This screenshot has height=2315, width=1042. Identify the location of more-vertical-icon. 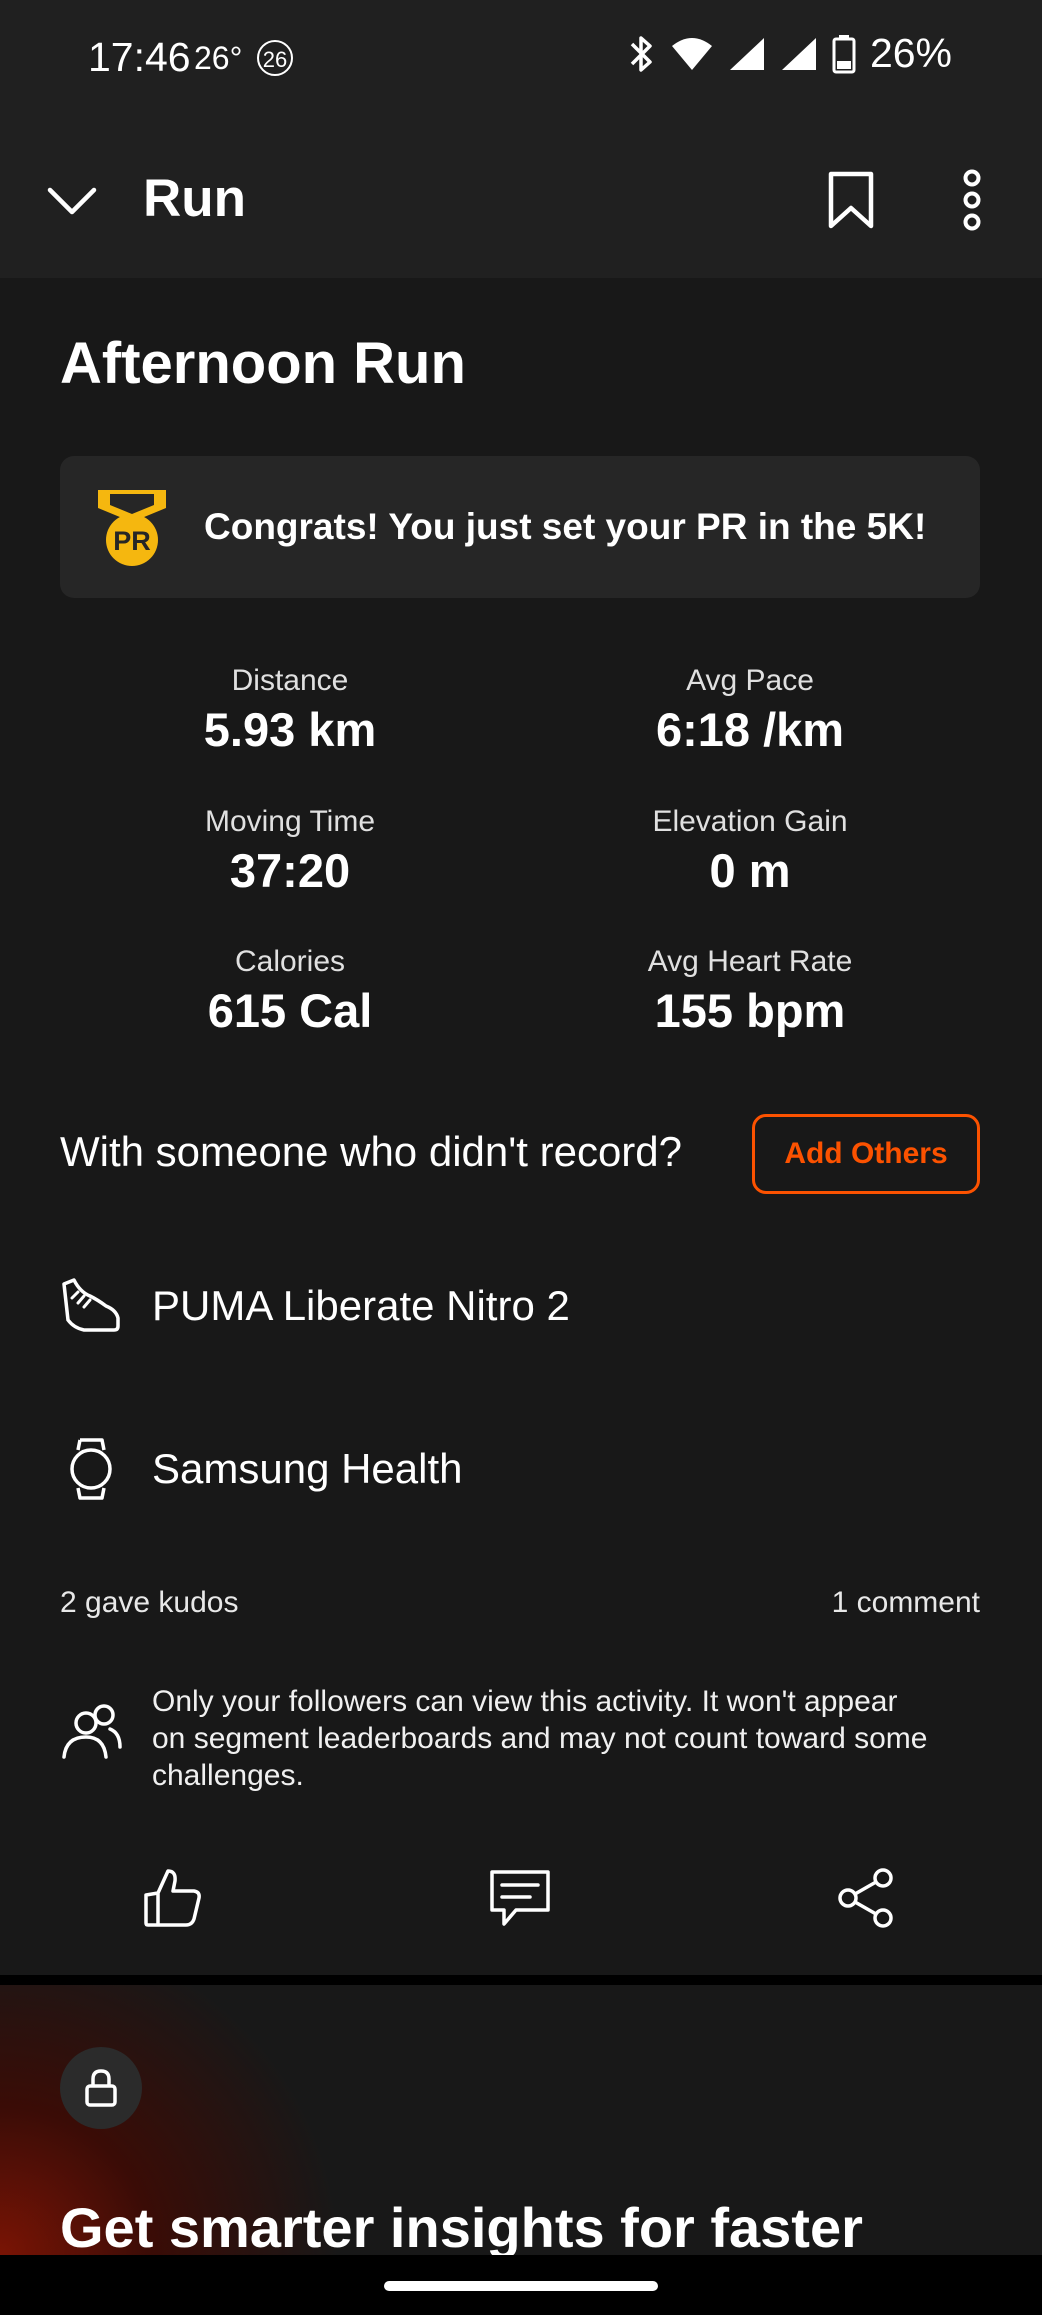
(972, 200).